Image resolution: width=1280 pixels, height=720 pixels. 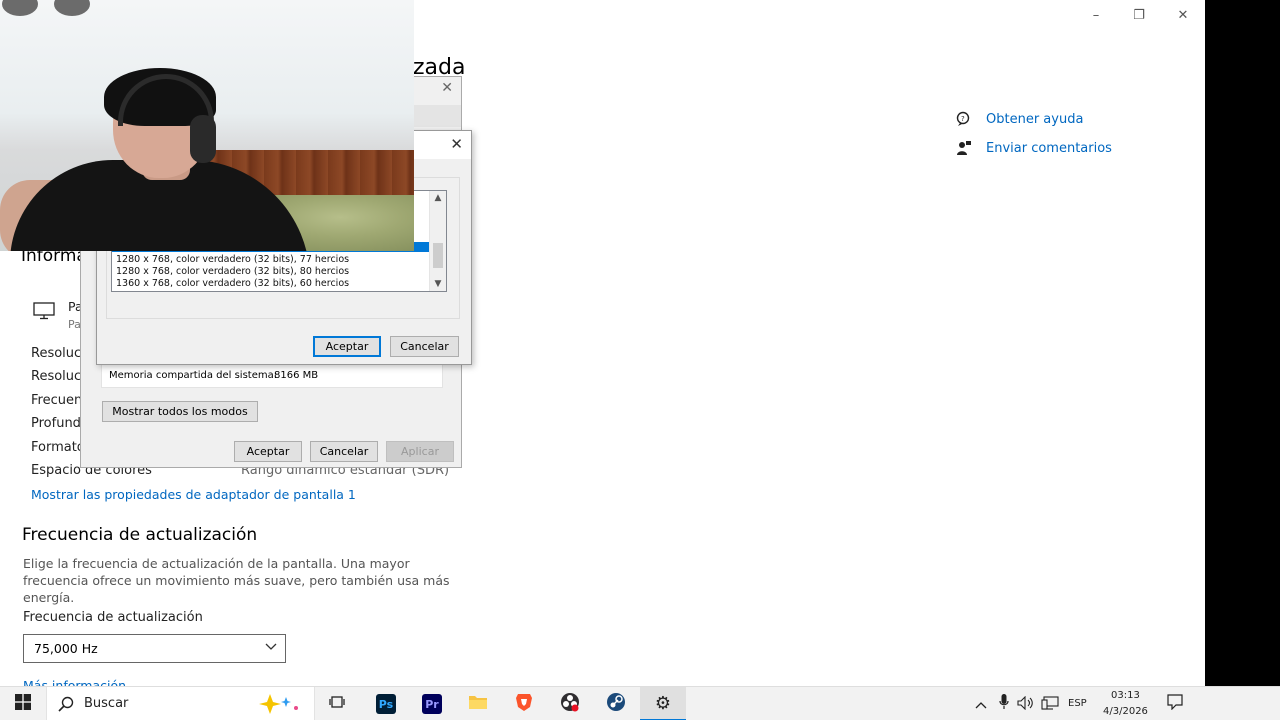 I want to click on windows-icon, so click(x=23, y=704).